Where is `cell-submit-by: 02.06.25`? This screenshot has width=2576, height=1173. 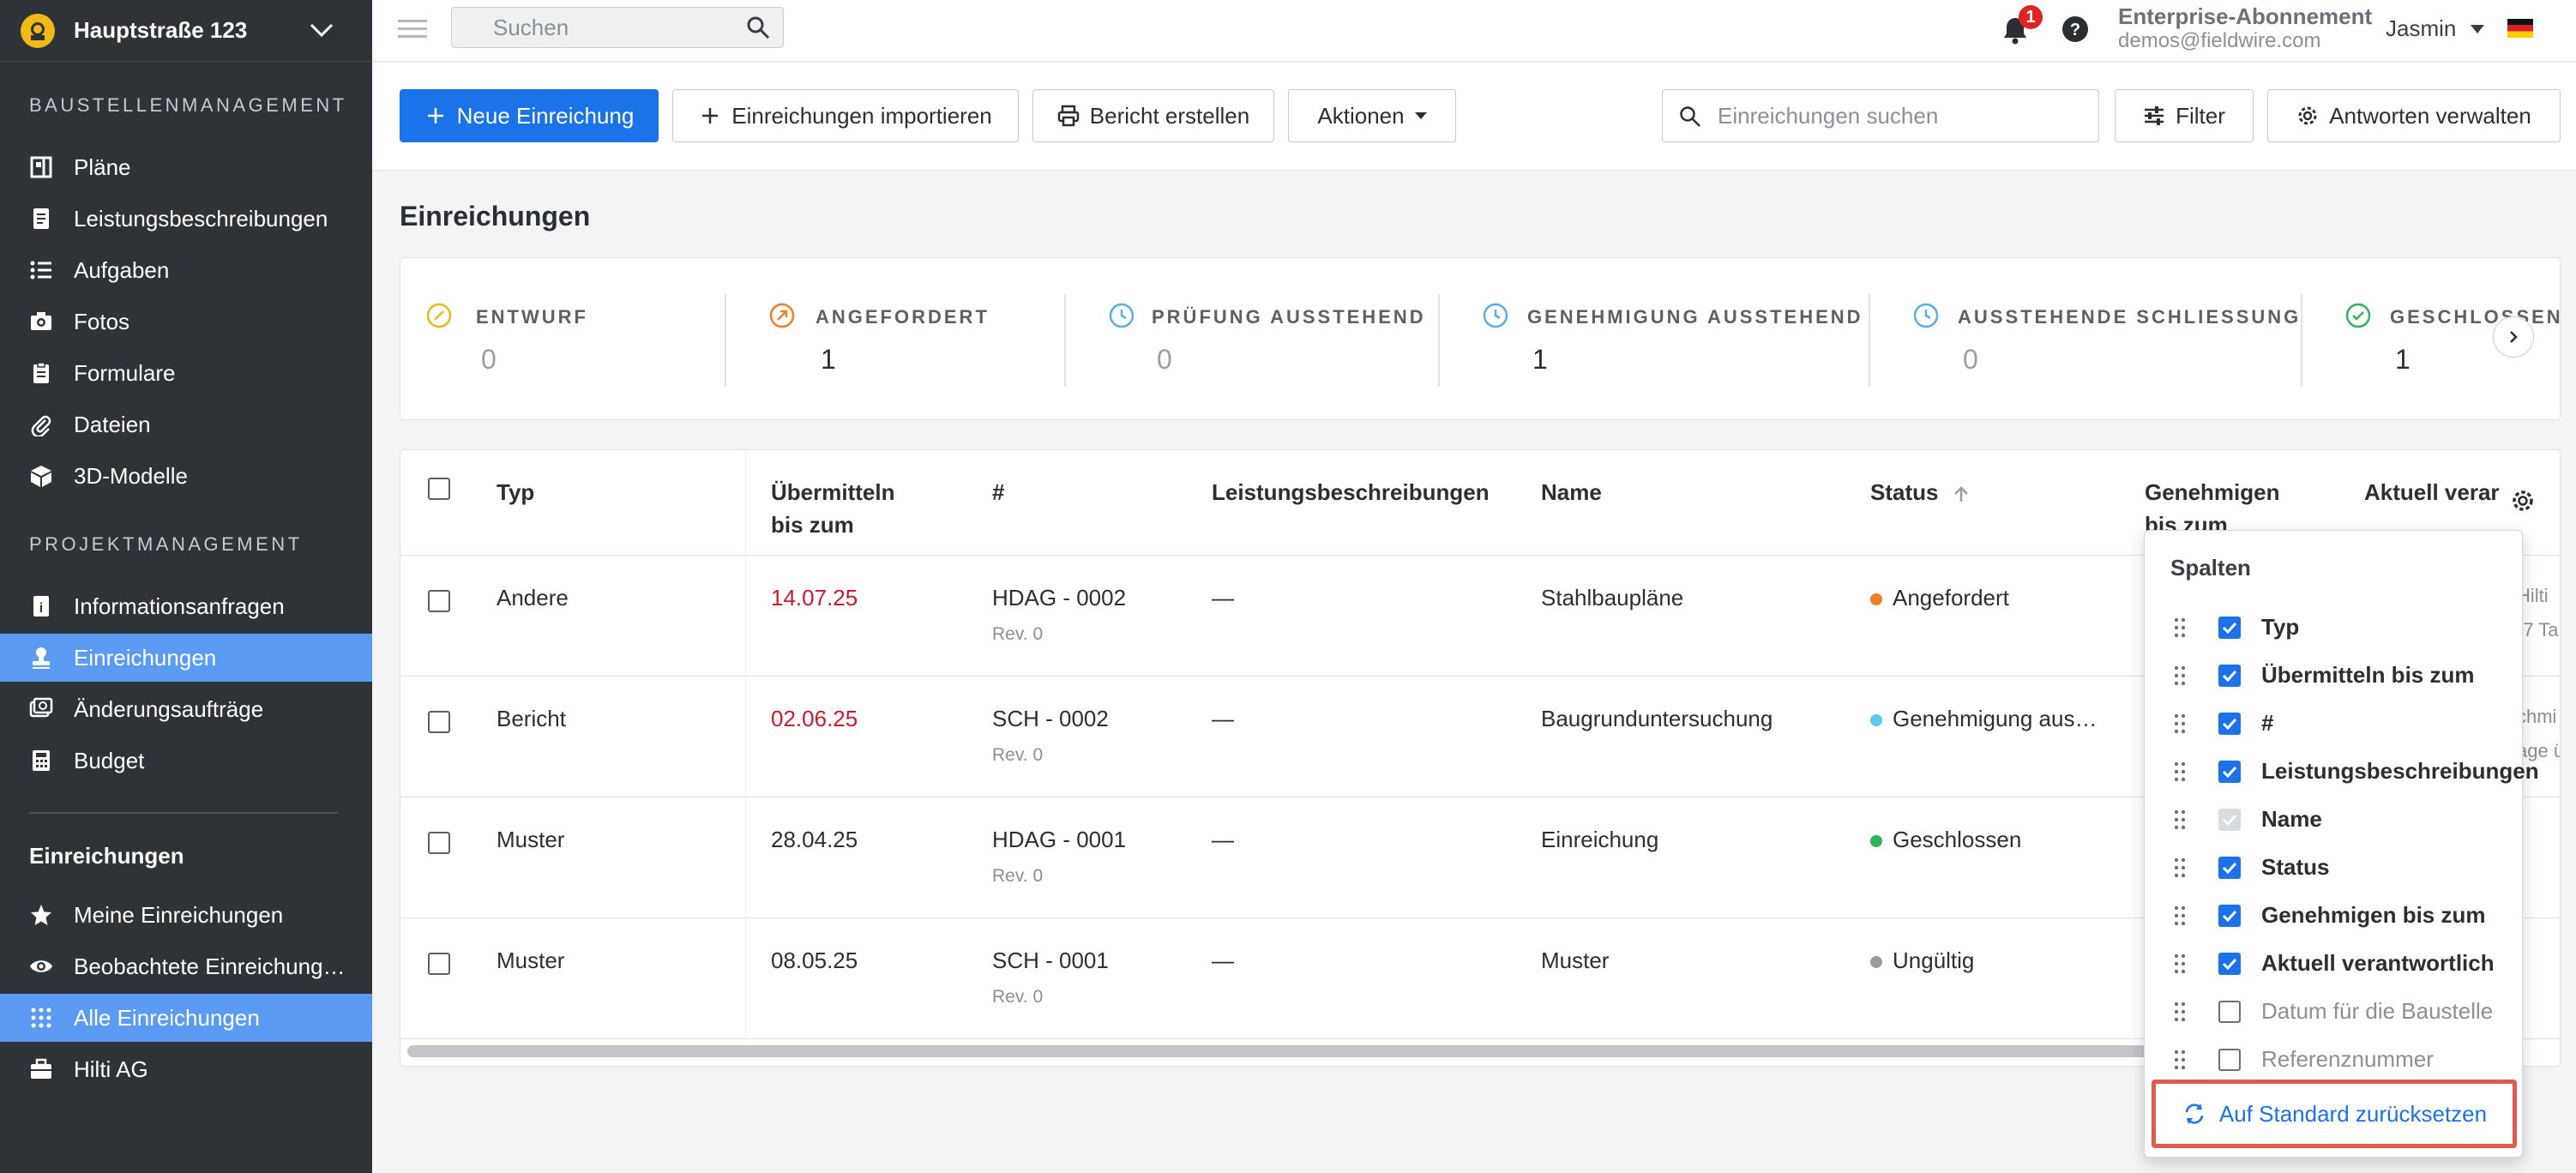
cell-submit-by: 02.06.25 is located at coordinates (814, 718).